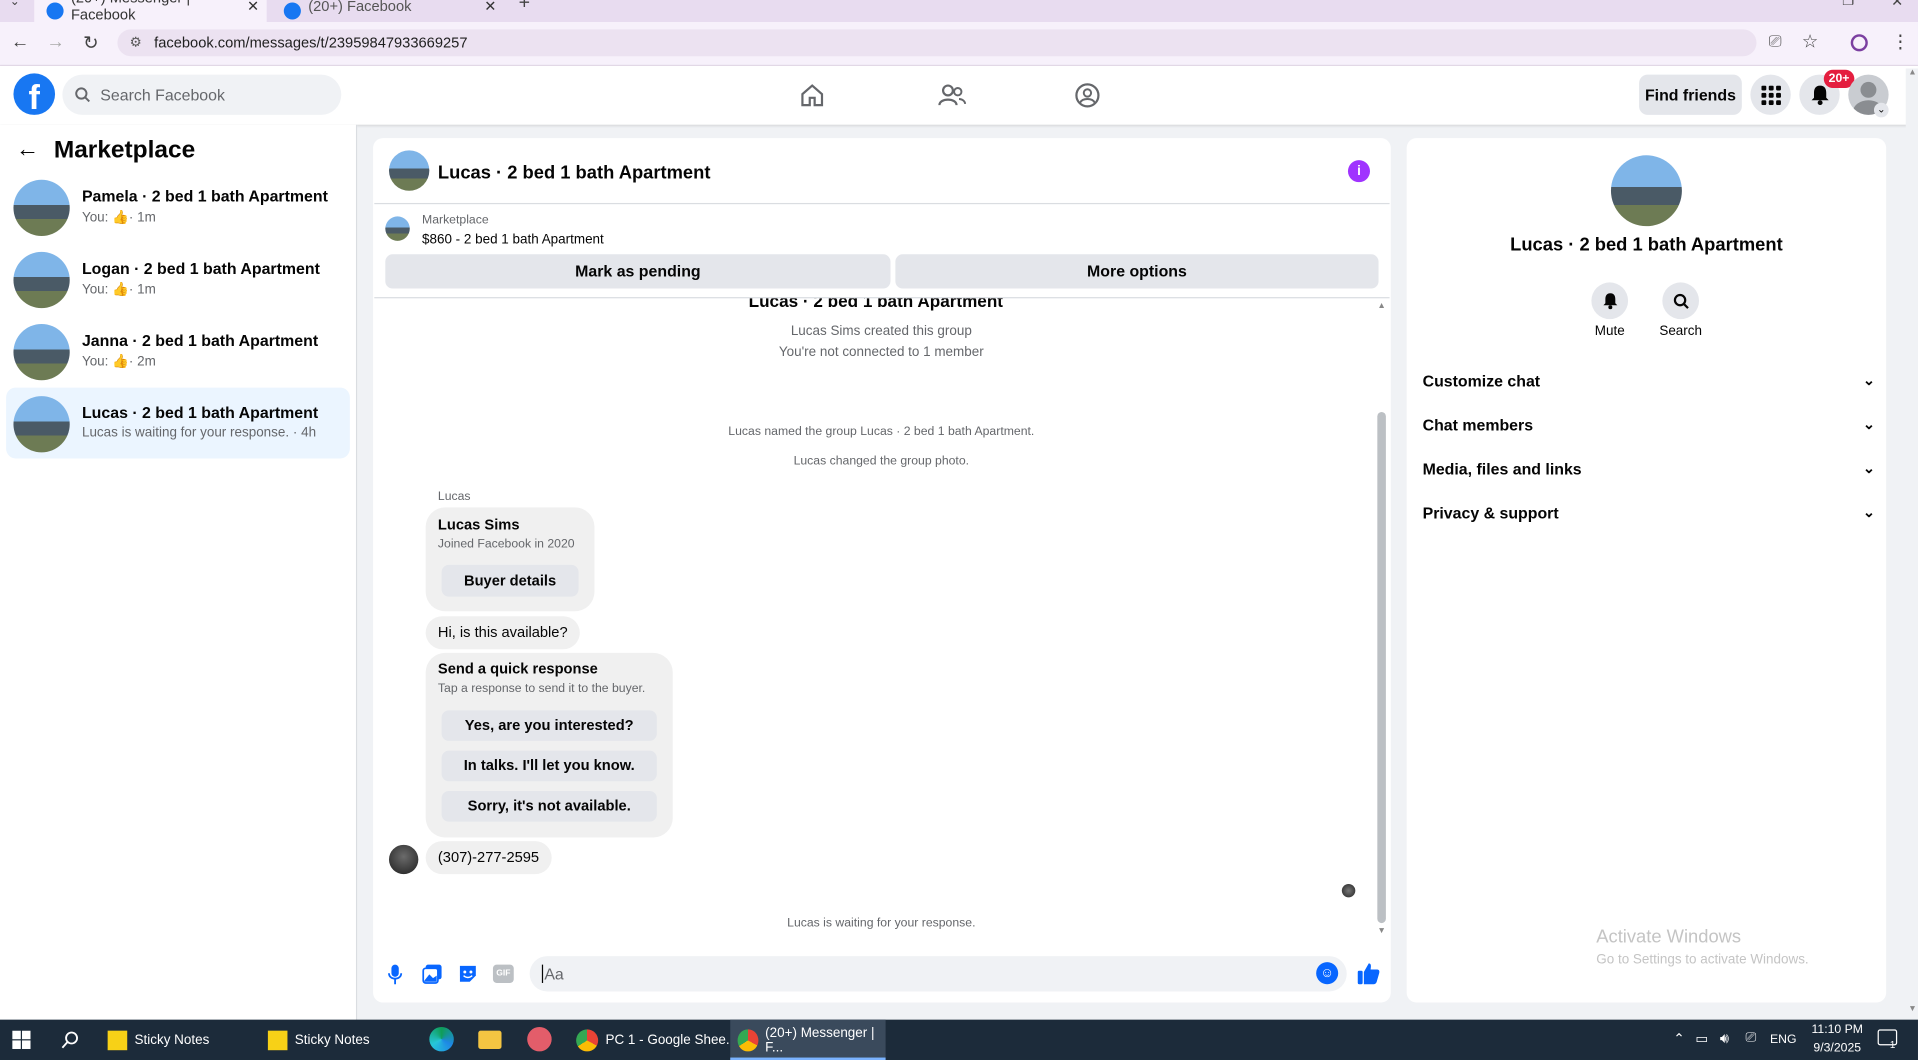  What do you see at coordinates (881, 352) in the screenshot?
I see `system-message: You're not connected to 1 member` at bounding box center [881, 352].